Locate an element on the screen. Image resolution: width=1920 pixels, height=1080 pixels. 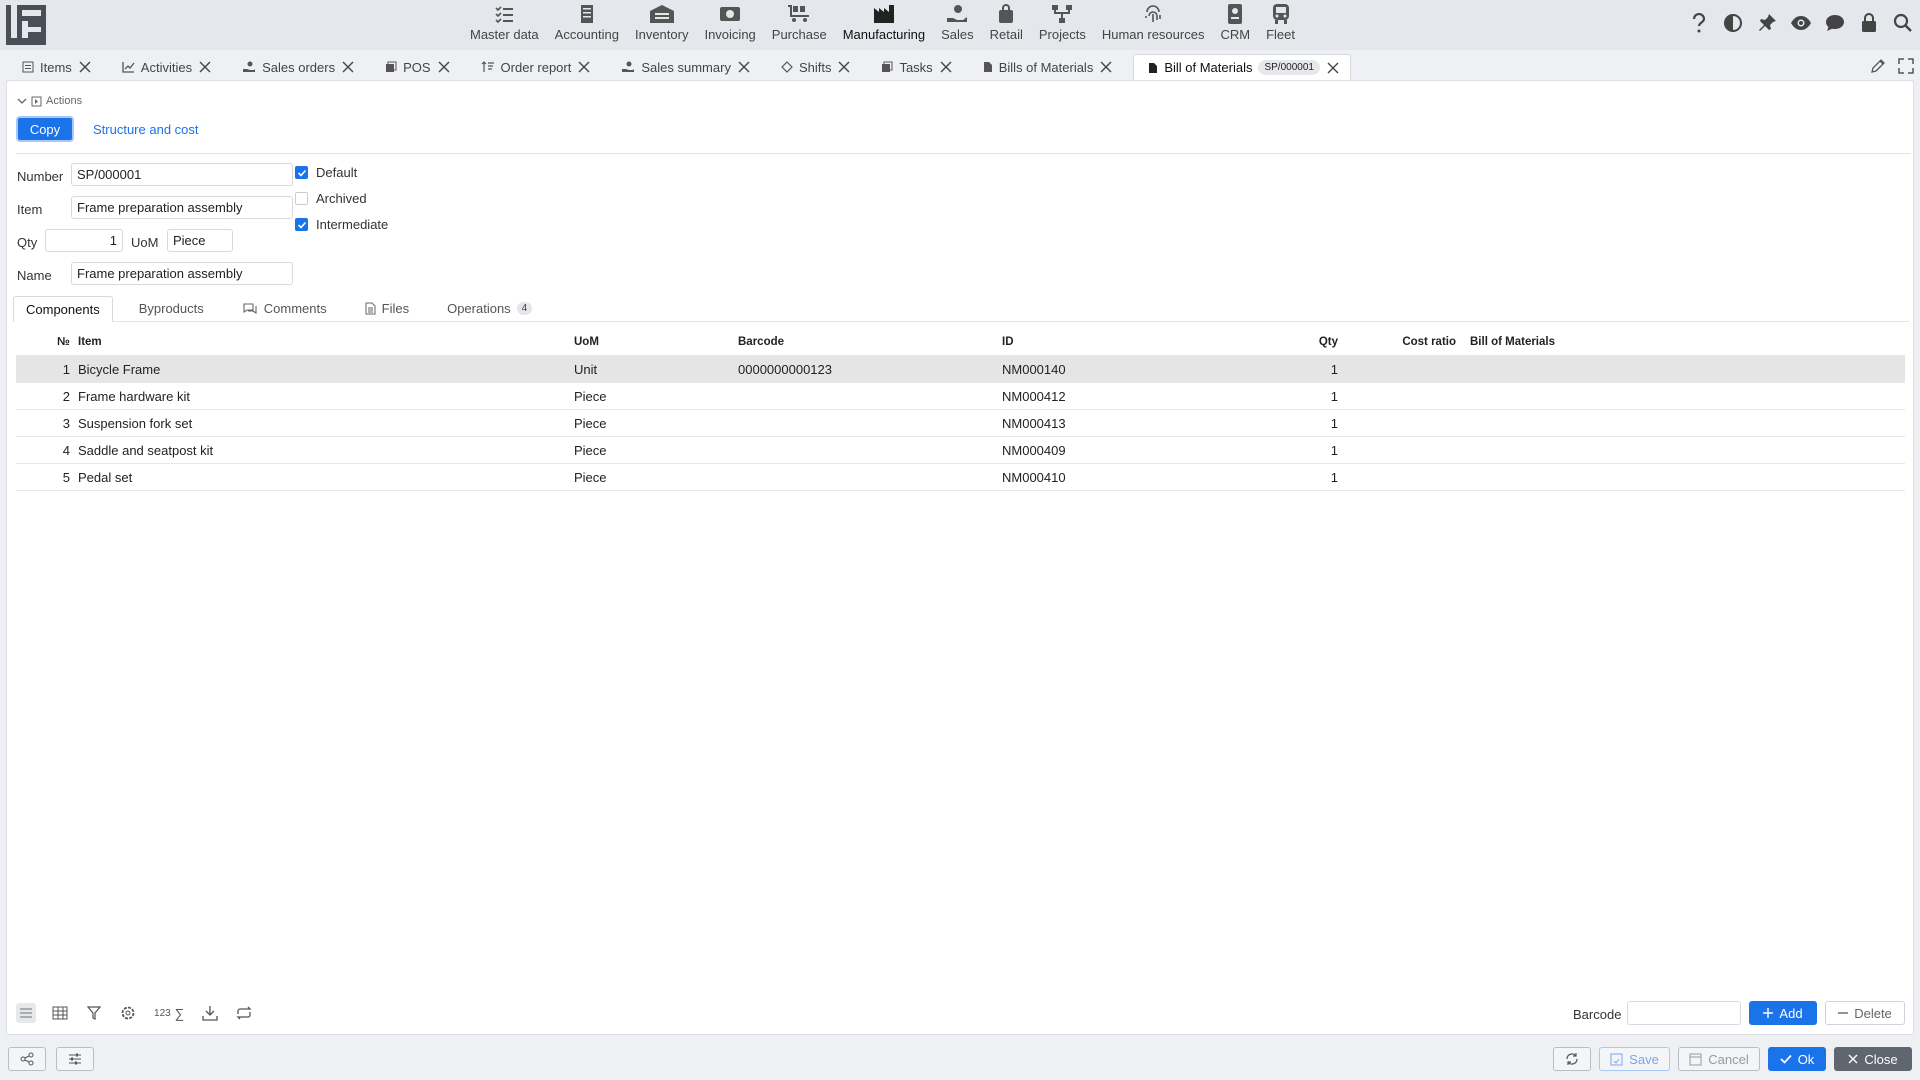
hand-coin-icon is located at coordinates (628, 66).